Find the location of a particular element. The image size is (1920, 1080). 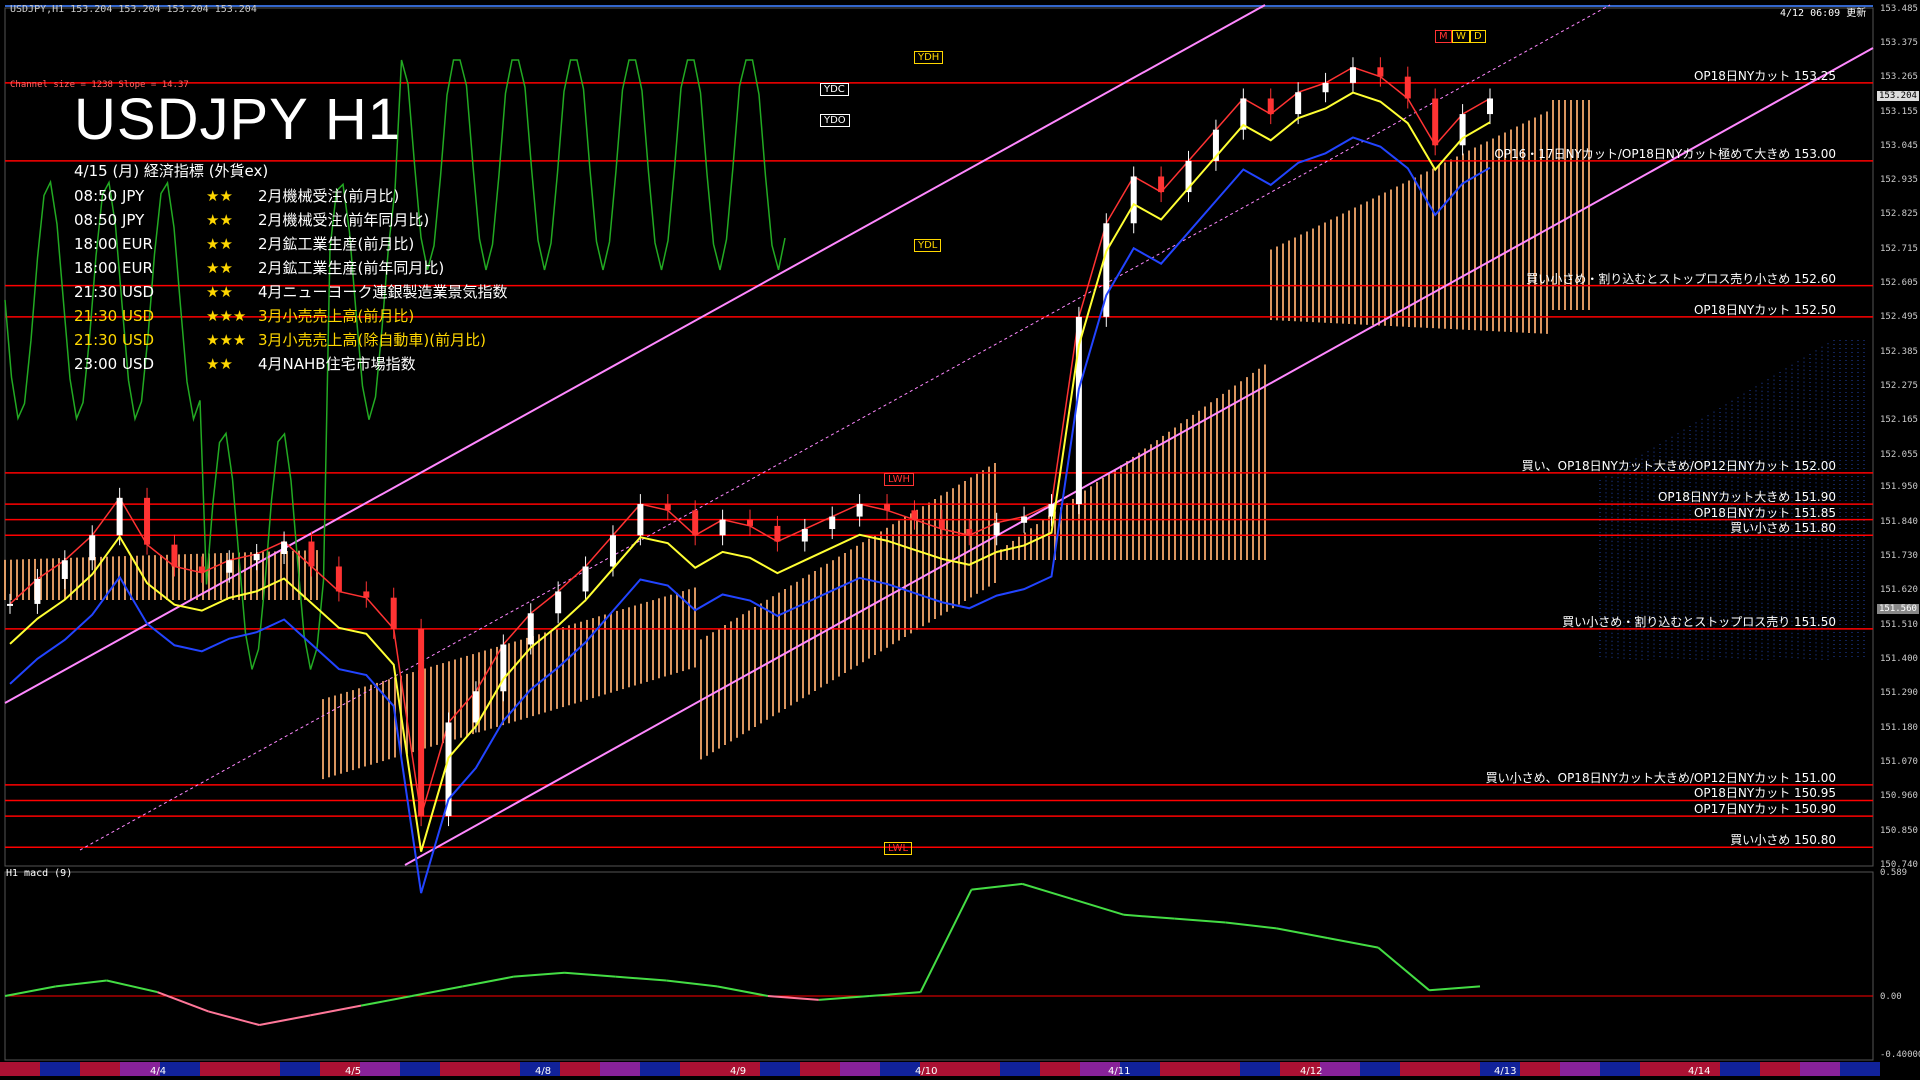

level-note: OP18日NYカット 153.25 is located at coordinates (1764, 75).